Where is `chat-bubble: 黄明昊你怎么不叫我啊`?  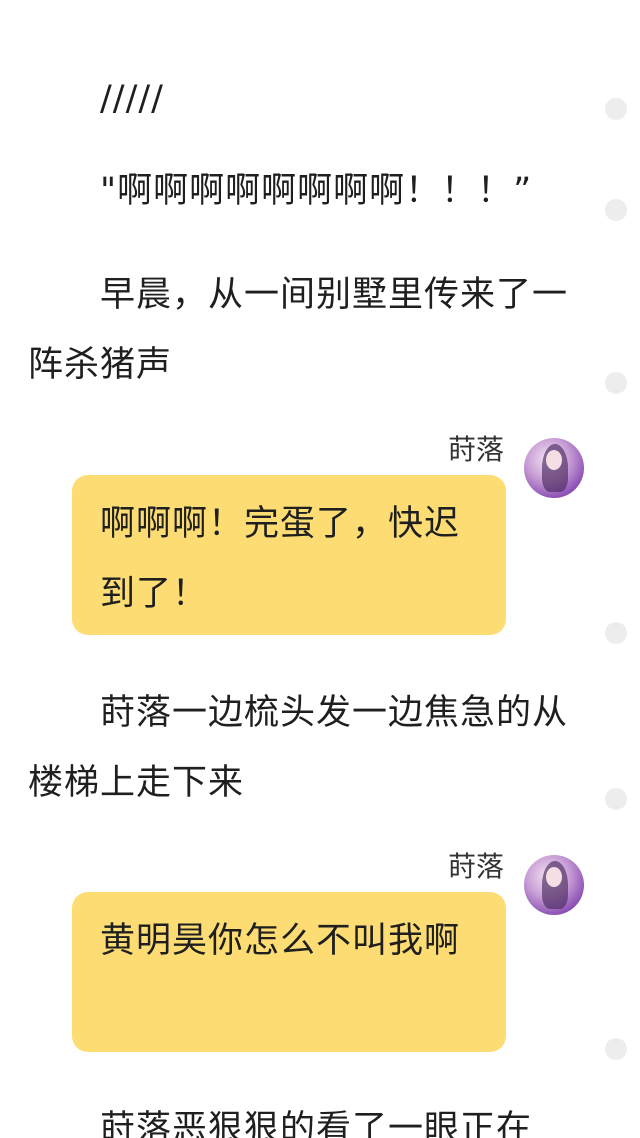
chat-bubble: 黄明昊你怎么不叫我啊 is located at coordinates (289, 972).